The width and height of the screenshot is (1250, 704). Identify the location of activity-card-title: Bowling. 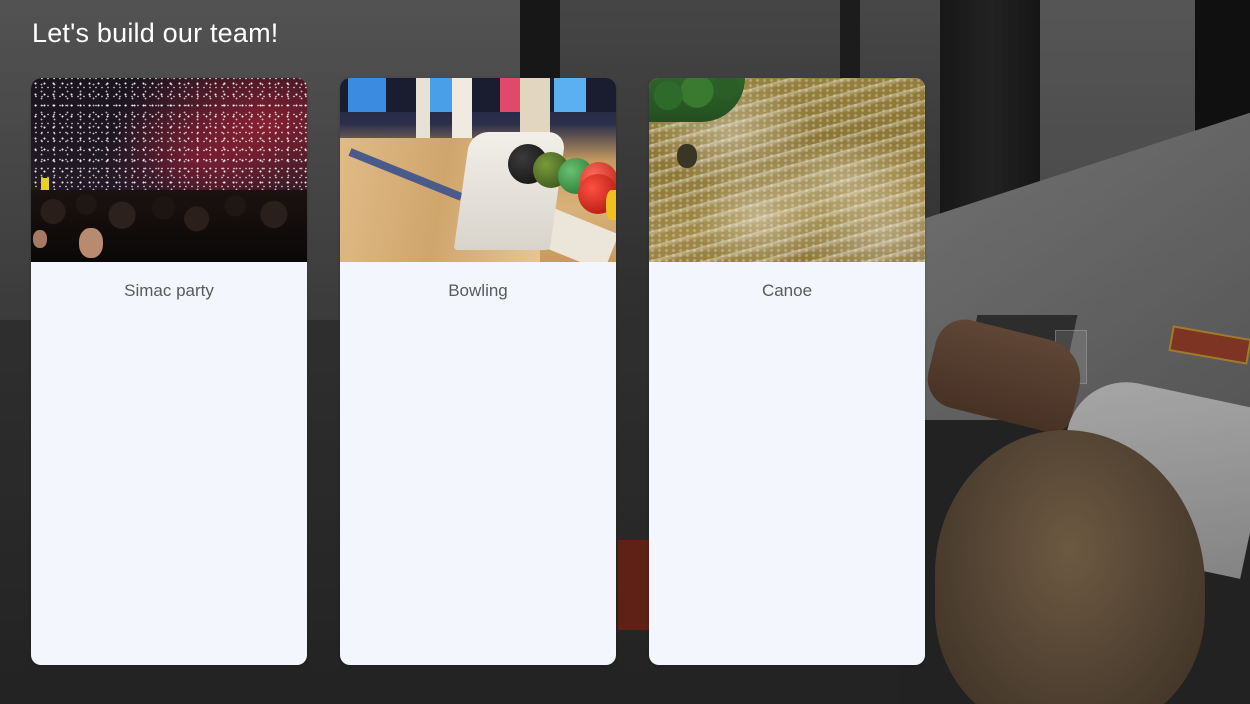
(478, 290).